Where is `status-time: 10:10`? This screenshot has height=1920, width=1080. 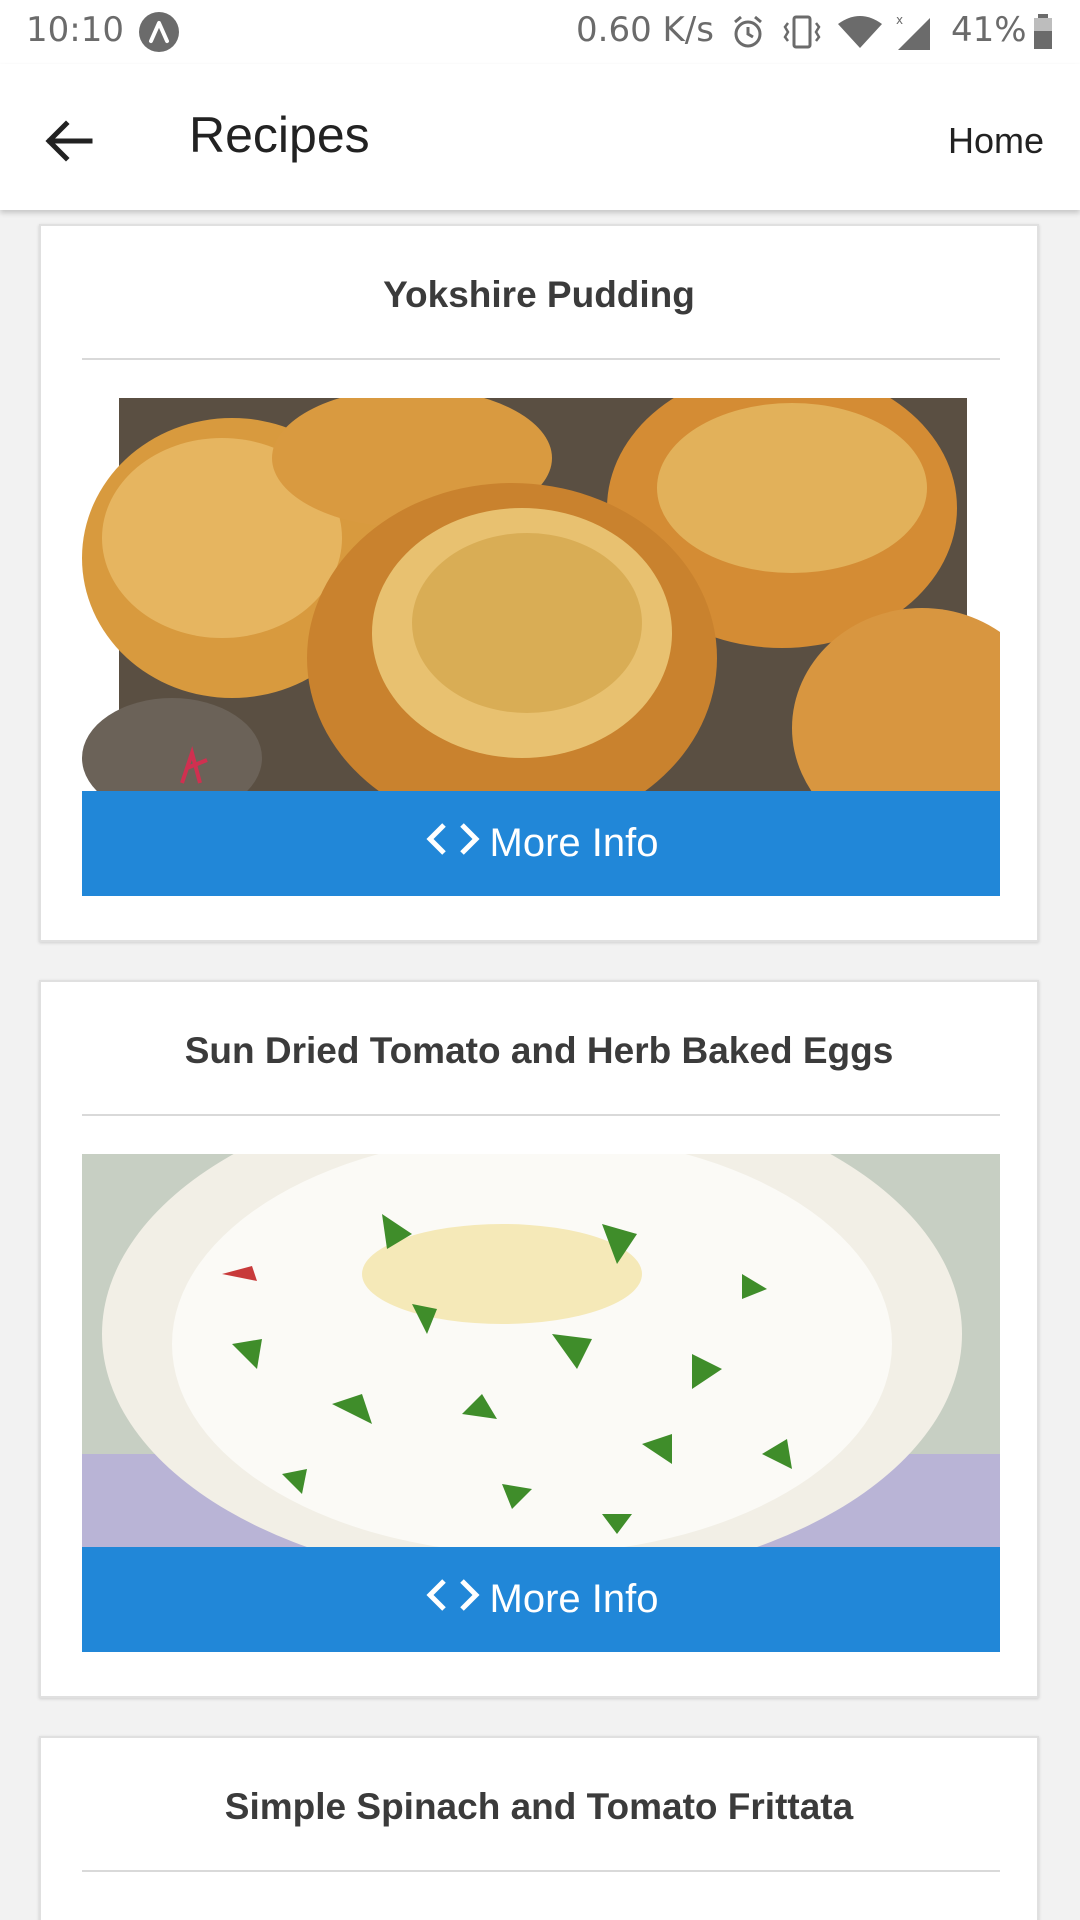 status-time: 10:10 is located at coordinates (75, 30).